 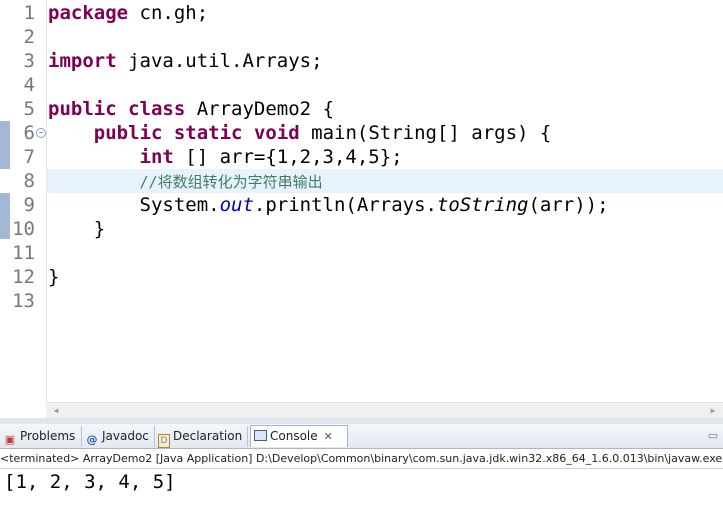 I want to click on code-token: toString, so click(x=482, y=205).